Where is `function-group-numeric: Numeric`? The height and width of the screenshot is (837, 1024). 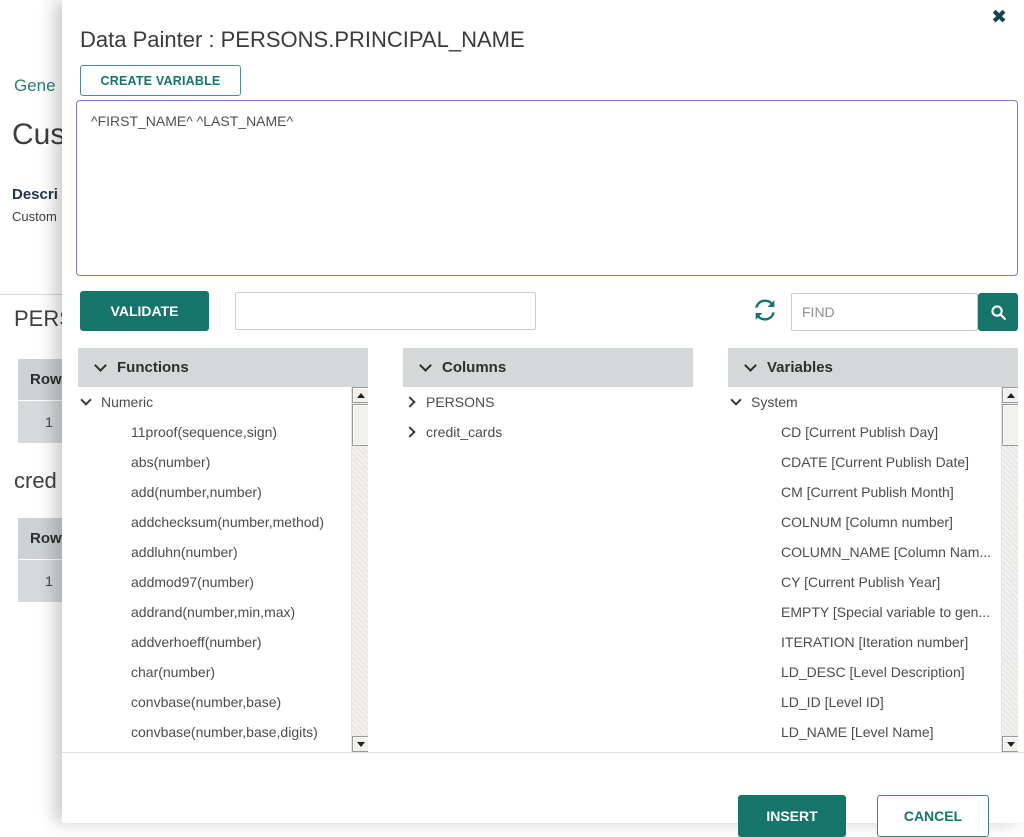 function-group-numeric: Numeric is located at coordinates (223, 402).